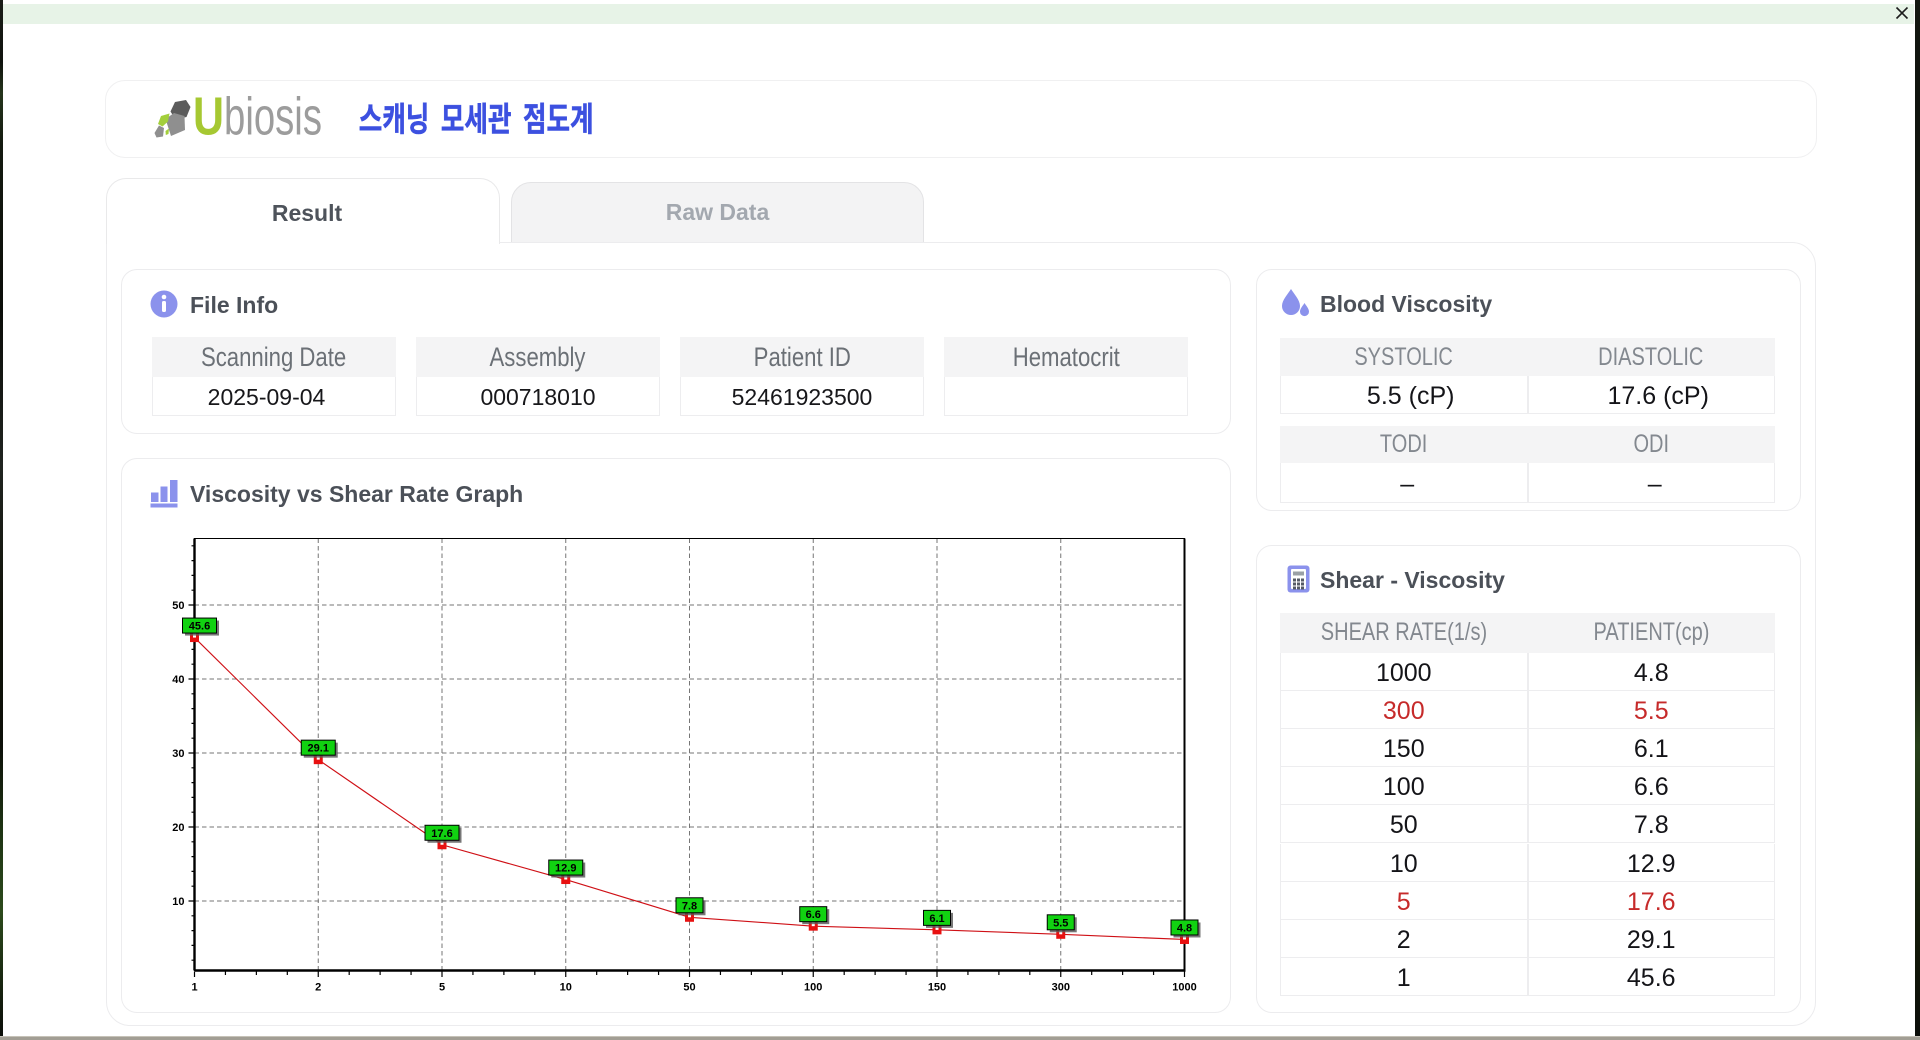  Describe the element at coordinates (318, 749) in the screenshot. I see `svg-text: 29.1` at that location.